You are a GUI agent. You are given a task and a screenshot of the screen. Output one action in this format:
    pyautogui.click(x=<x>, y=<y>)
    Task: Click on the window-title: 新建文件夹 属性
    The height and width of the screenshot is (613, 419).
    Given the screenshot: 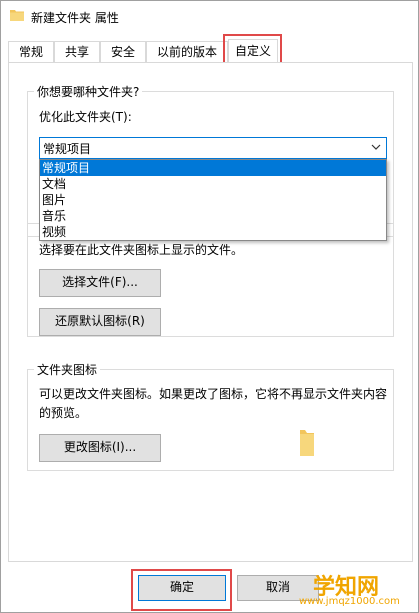 What is the action you would take?
    pyautogui.click(x=75, y=18)
    